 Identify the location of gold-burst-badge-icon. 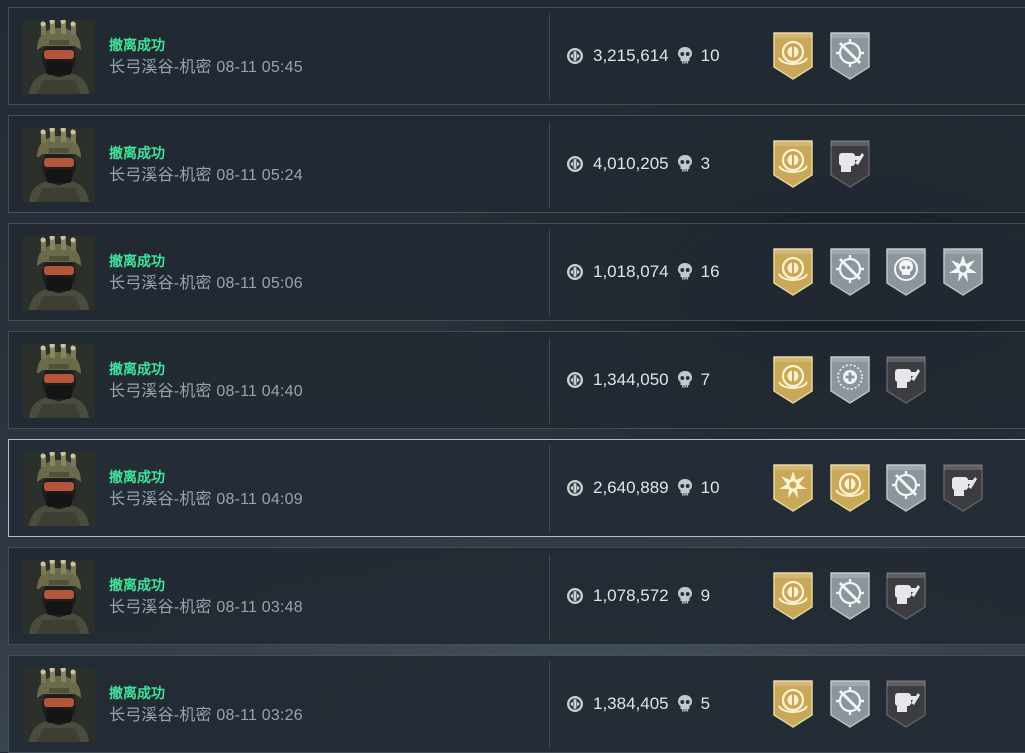
(793, 488).